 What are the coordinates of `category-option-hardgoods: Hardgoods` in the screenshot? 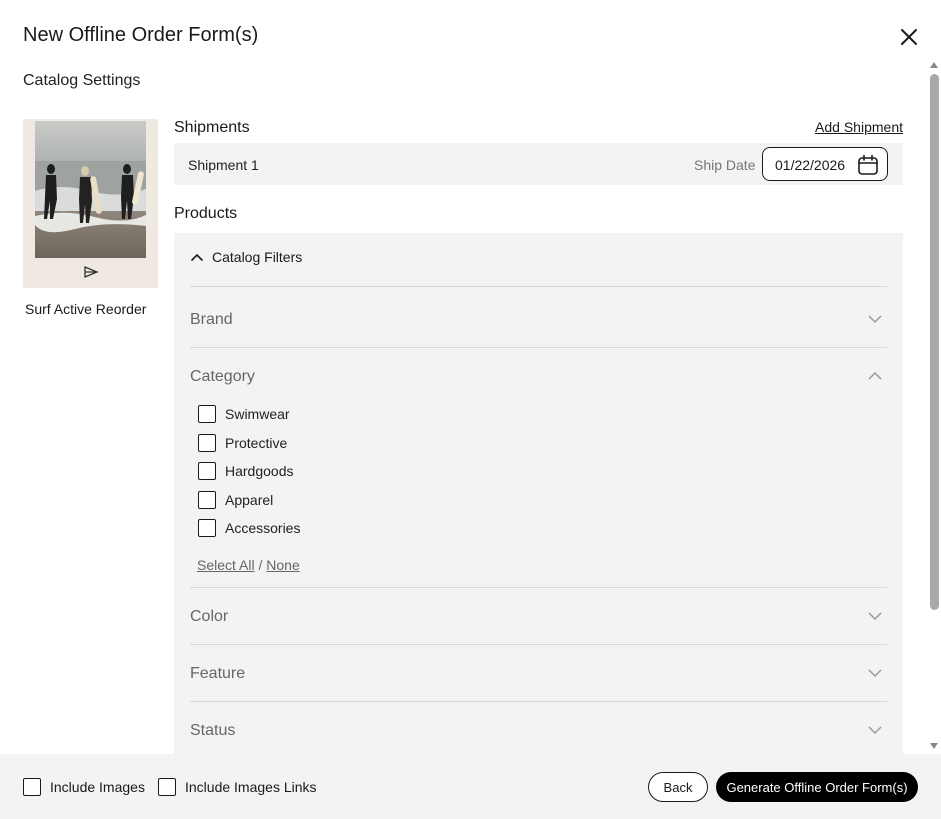 It's located at (246, 471).